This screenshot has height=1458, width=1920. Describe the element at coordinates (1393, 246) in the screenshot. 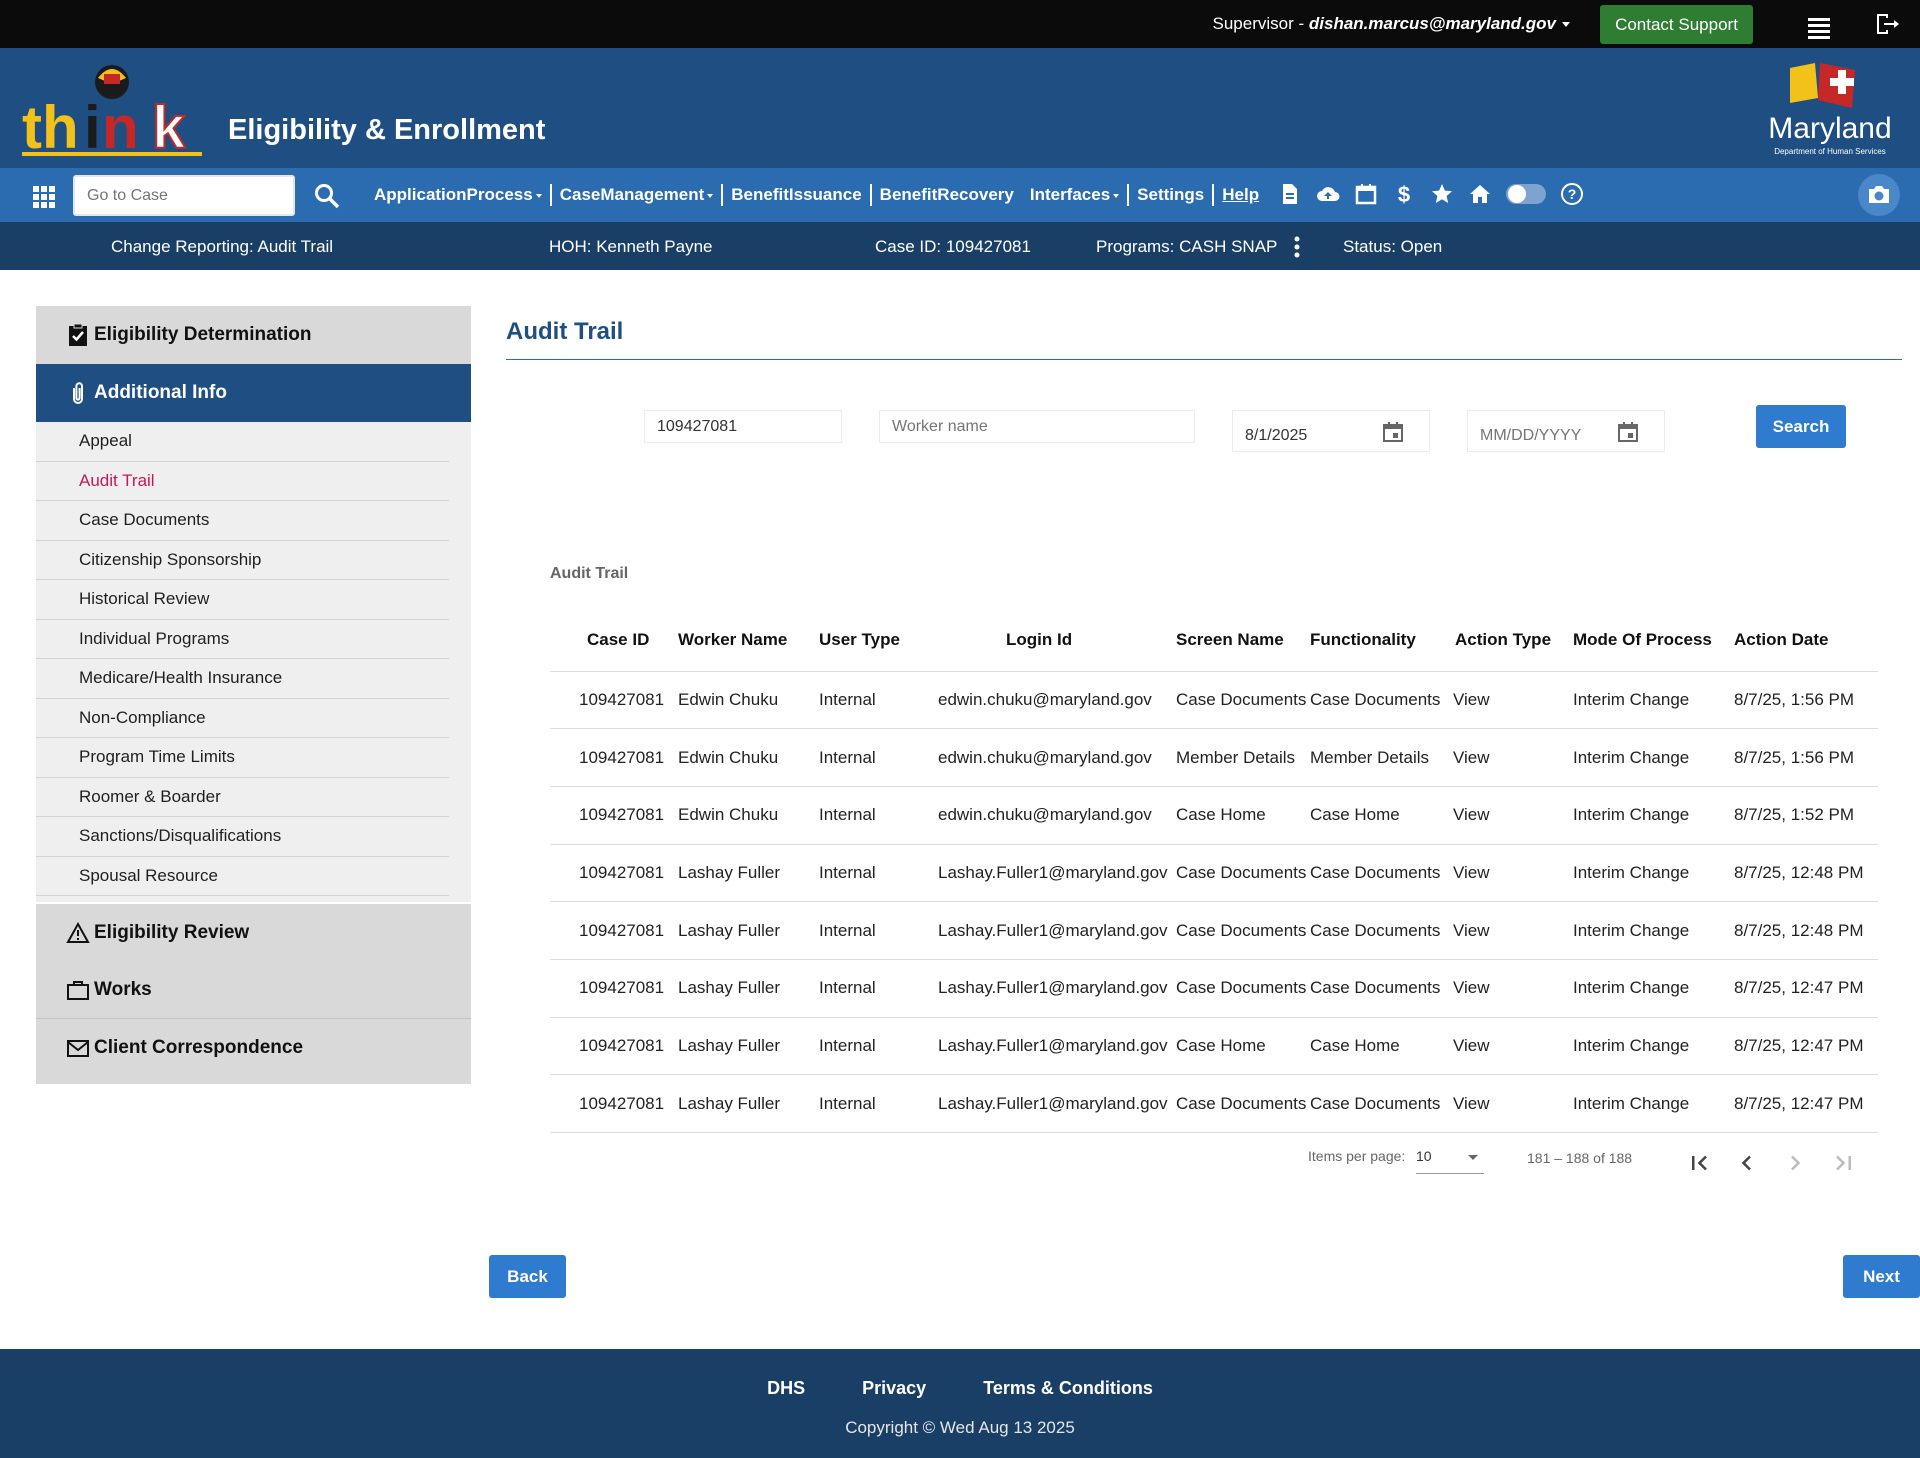

I see `status-label: Status: Open` at that location.